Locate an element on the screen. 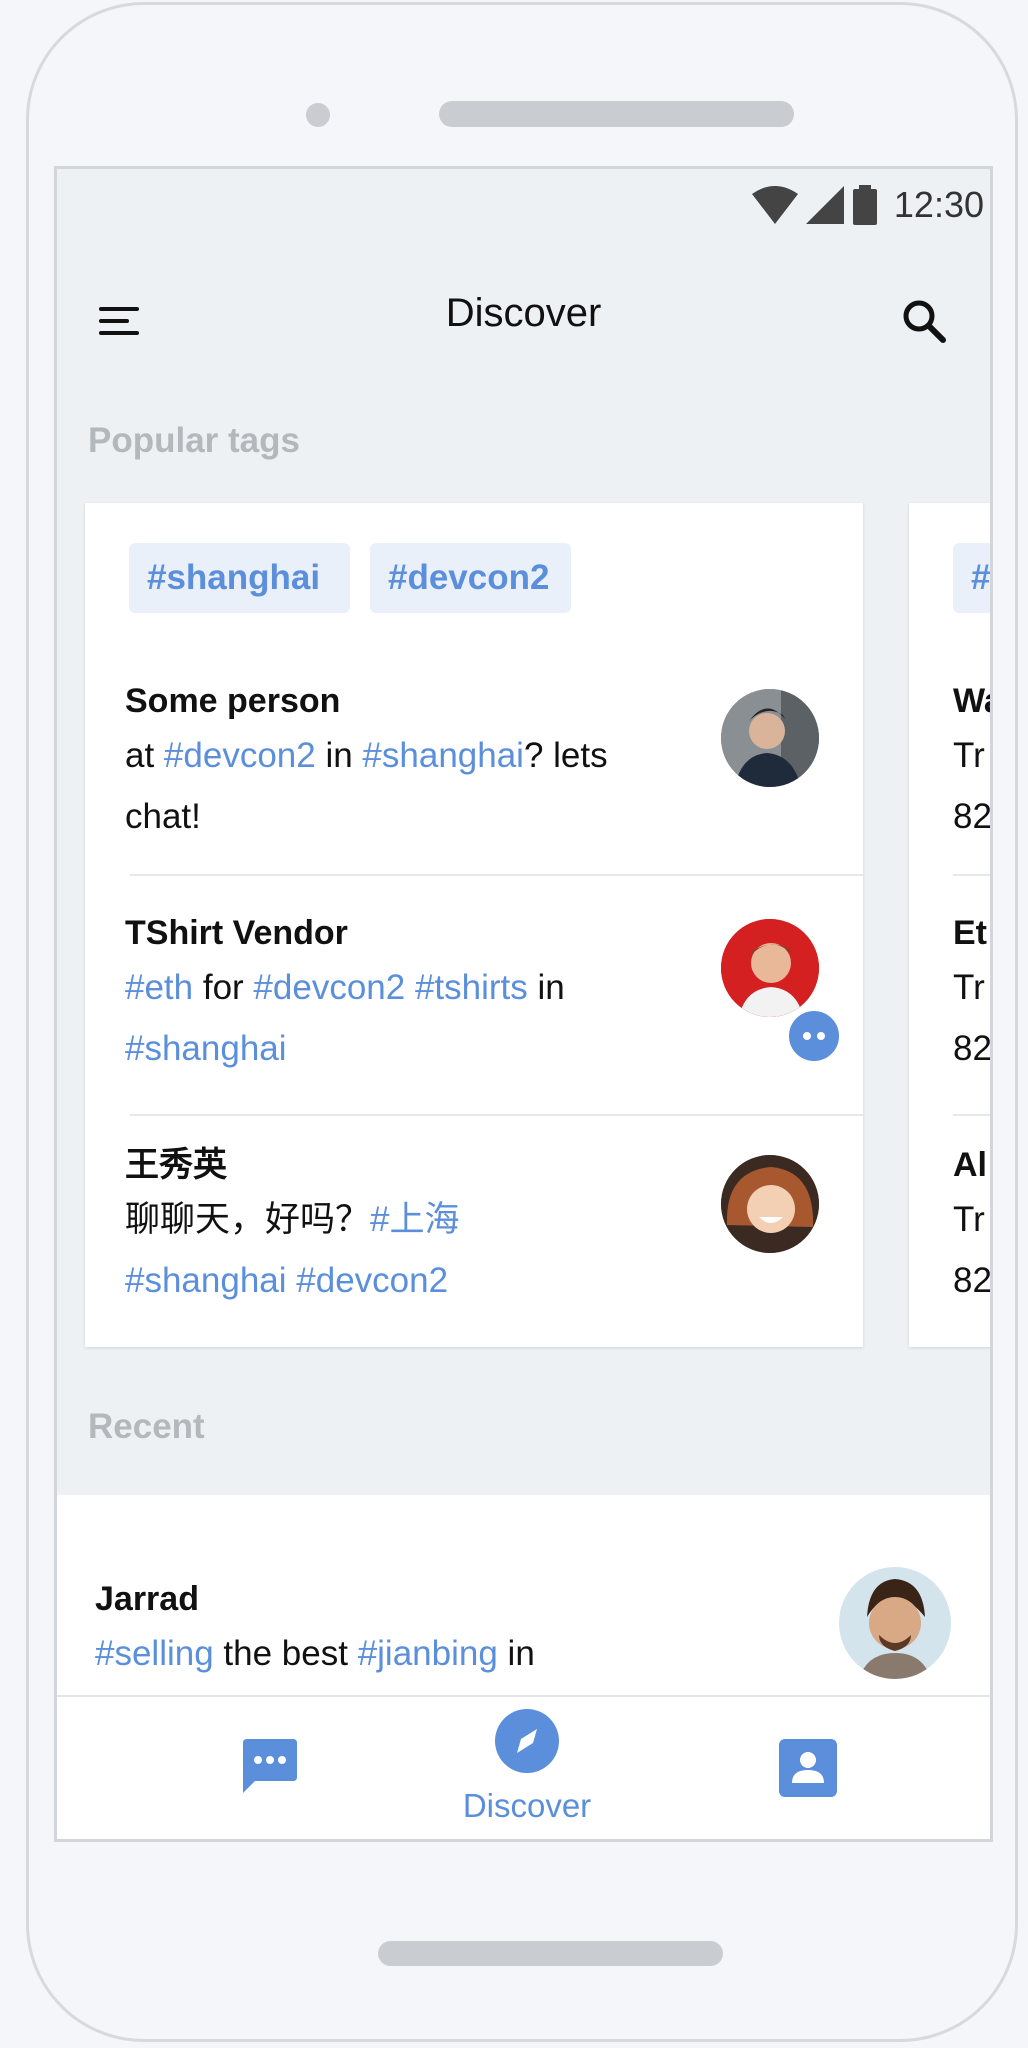  message-text: #shanghai is located at coordinates (415, 1048).